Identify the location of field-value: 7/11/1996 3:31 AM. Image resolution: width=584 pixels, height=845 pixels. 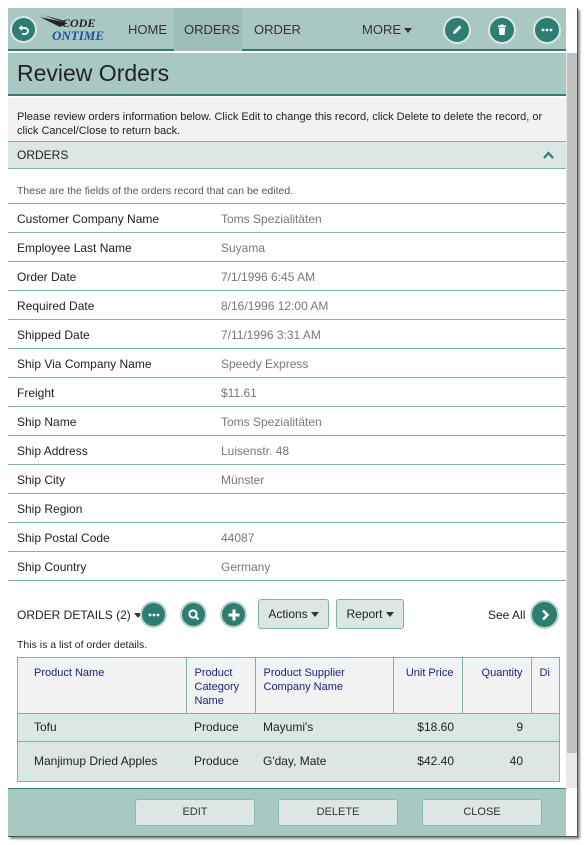
(271, 335).